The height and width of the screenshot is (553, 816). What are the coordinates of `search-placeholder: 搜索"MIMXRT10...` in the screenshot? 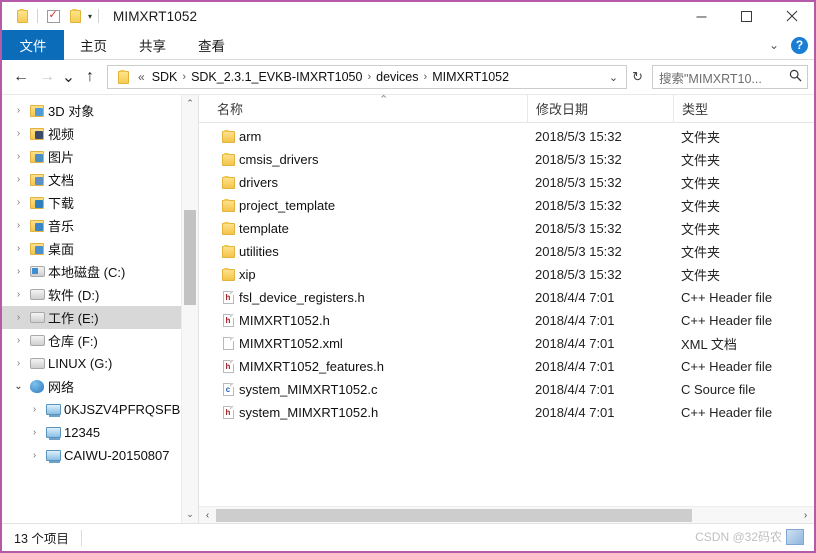 It's located at (710, 78).